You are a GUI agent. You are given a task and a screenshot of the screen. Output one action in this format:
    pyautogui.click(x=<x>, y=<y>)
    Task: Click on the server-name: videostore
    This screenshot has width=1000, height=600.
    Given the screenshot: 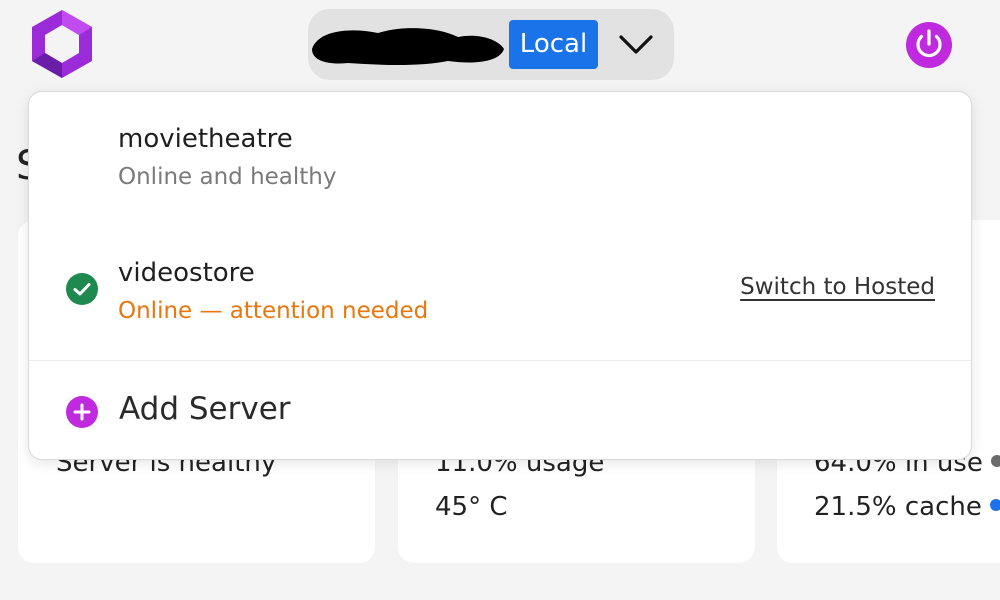 What is the action you would take?
    pyautogui.click(x=186, y=273)
    